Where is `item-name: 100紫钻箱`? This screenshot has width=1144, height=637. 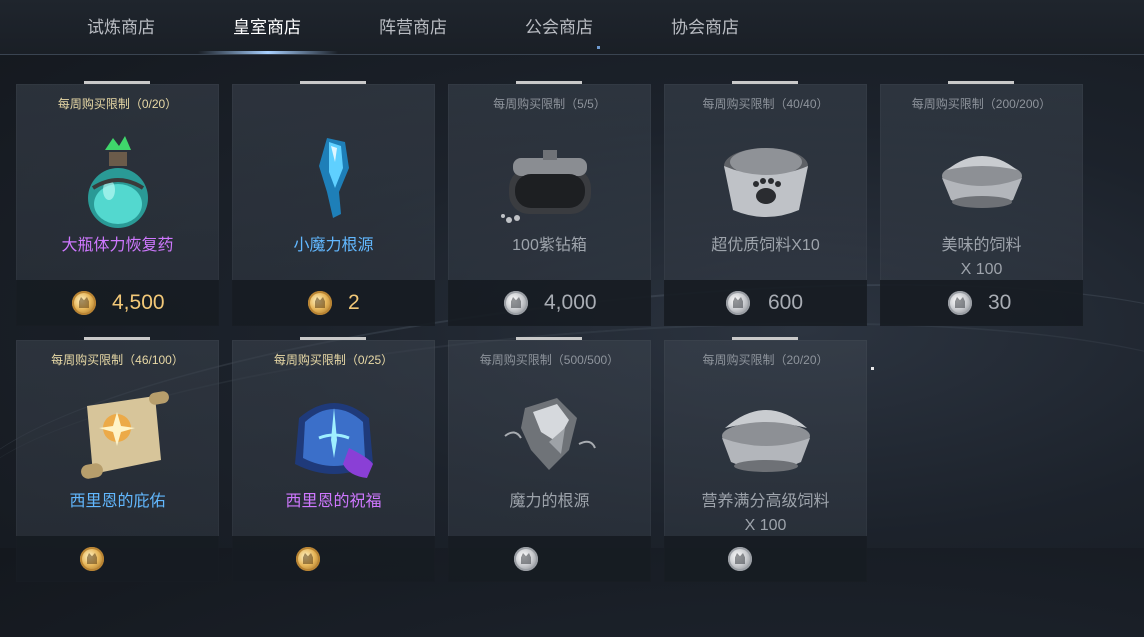 item-name: 100紫钻箱 is located at coordinates (549, 245).